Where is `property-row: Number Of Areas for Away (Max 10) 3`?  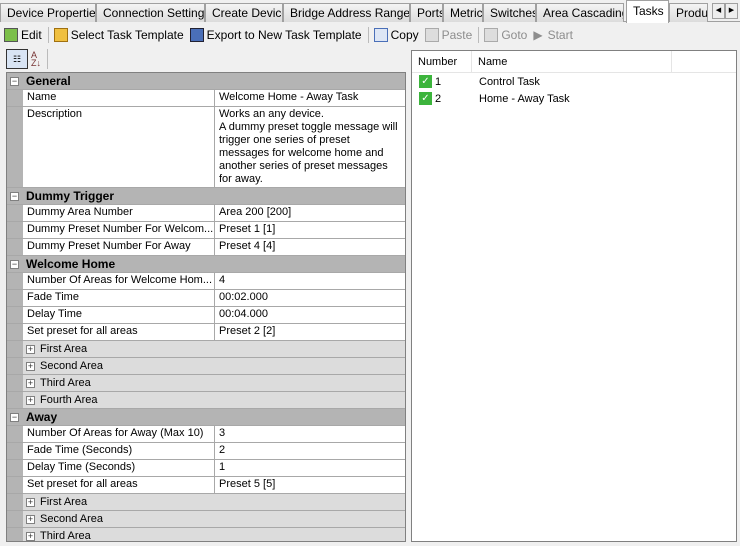
property-row: Number Of Areas for Away (Max 10) 3 is located at coordinates (206, 434).